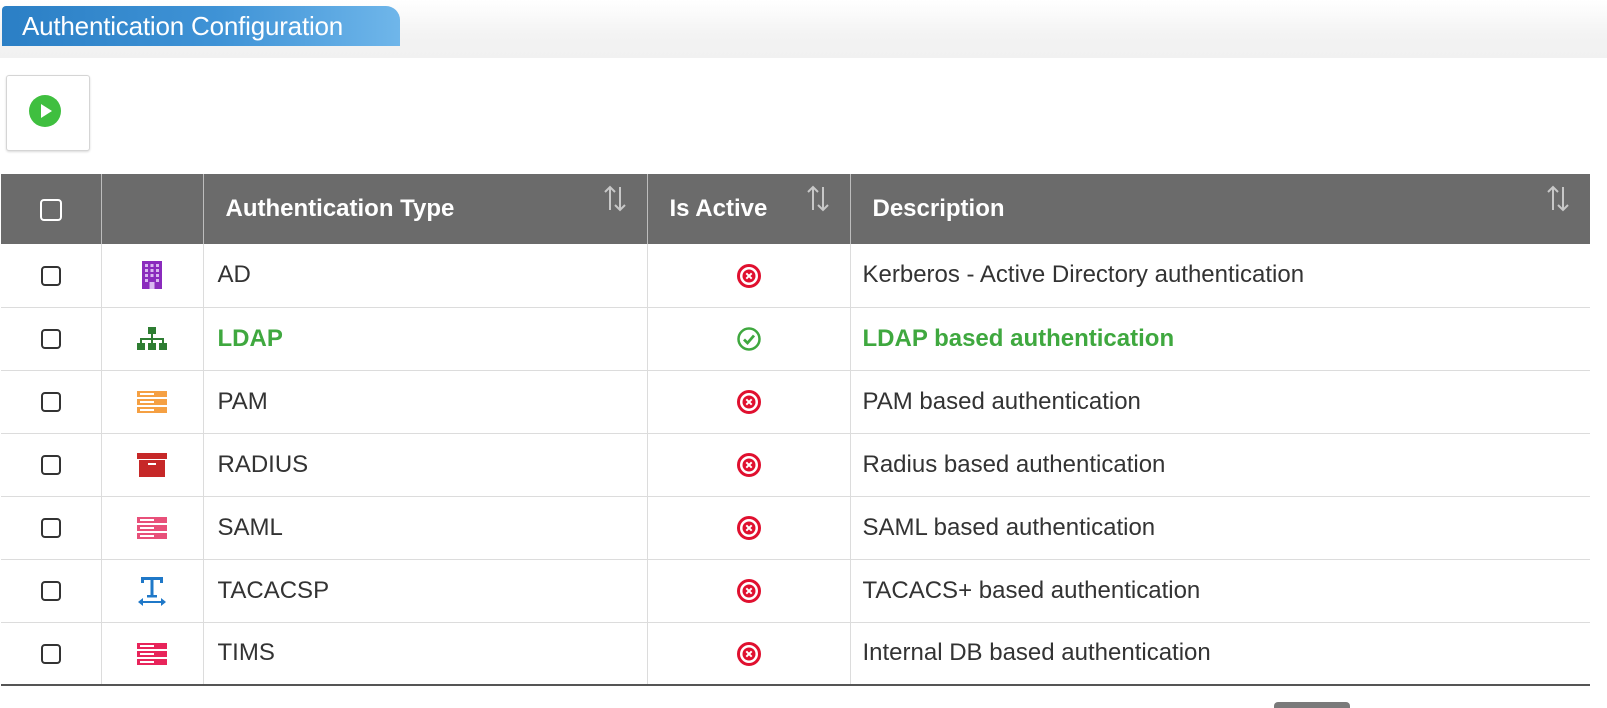  I want to click on table-row: TIMS Internal DB based authentication, so click(795, 654).